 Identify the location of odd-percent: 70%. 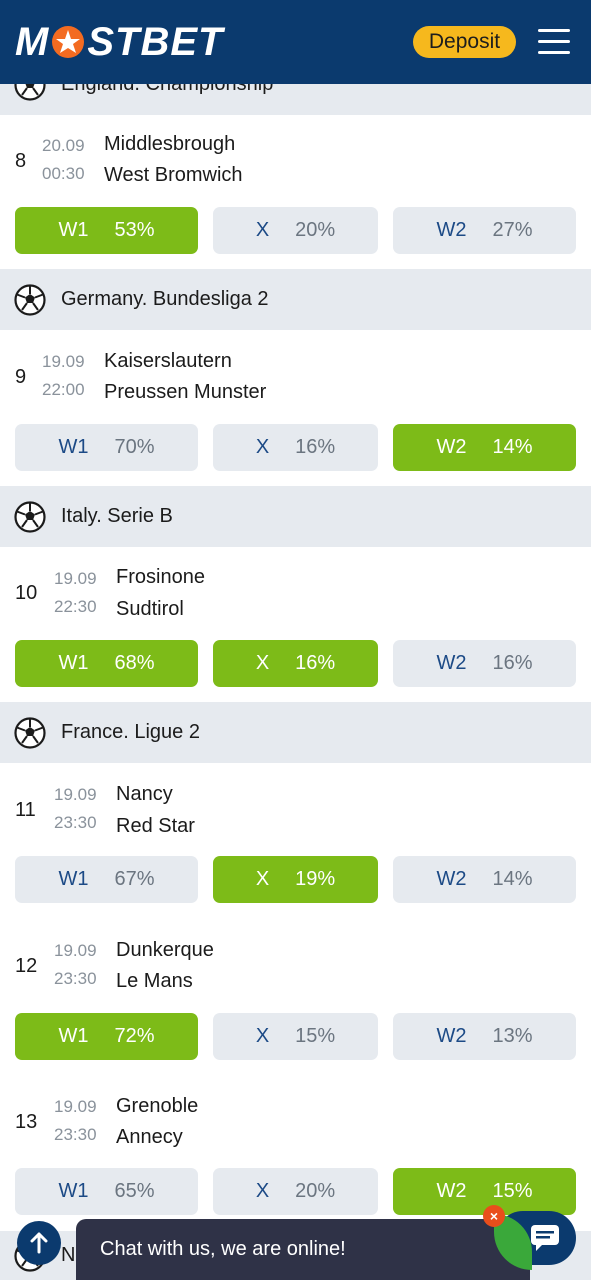
(134, 447).